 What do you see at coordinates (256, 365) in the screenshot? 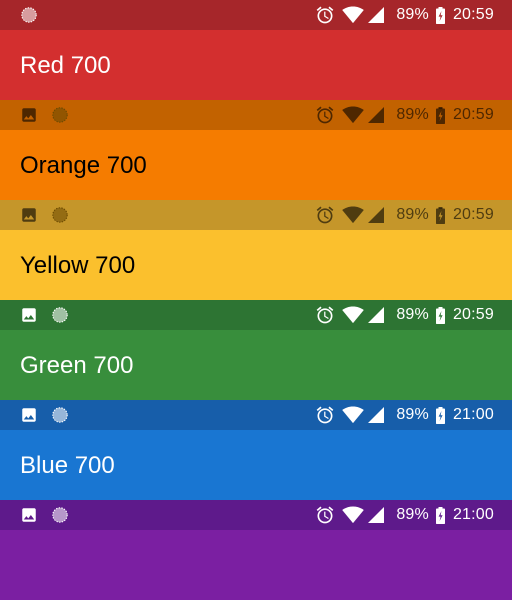
I see `app-bar: Green 700` at bounding box center [256, 365].